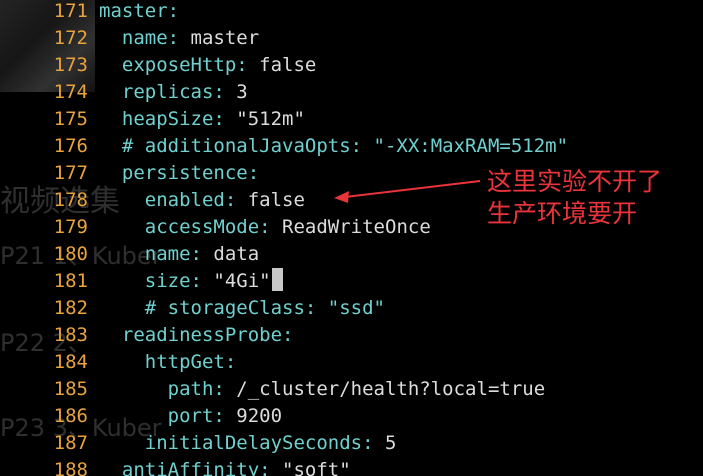 Image resolution: width=703 pixels, height=476 pixels. I want to click on annotation-arrow, so click(407, 191).